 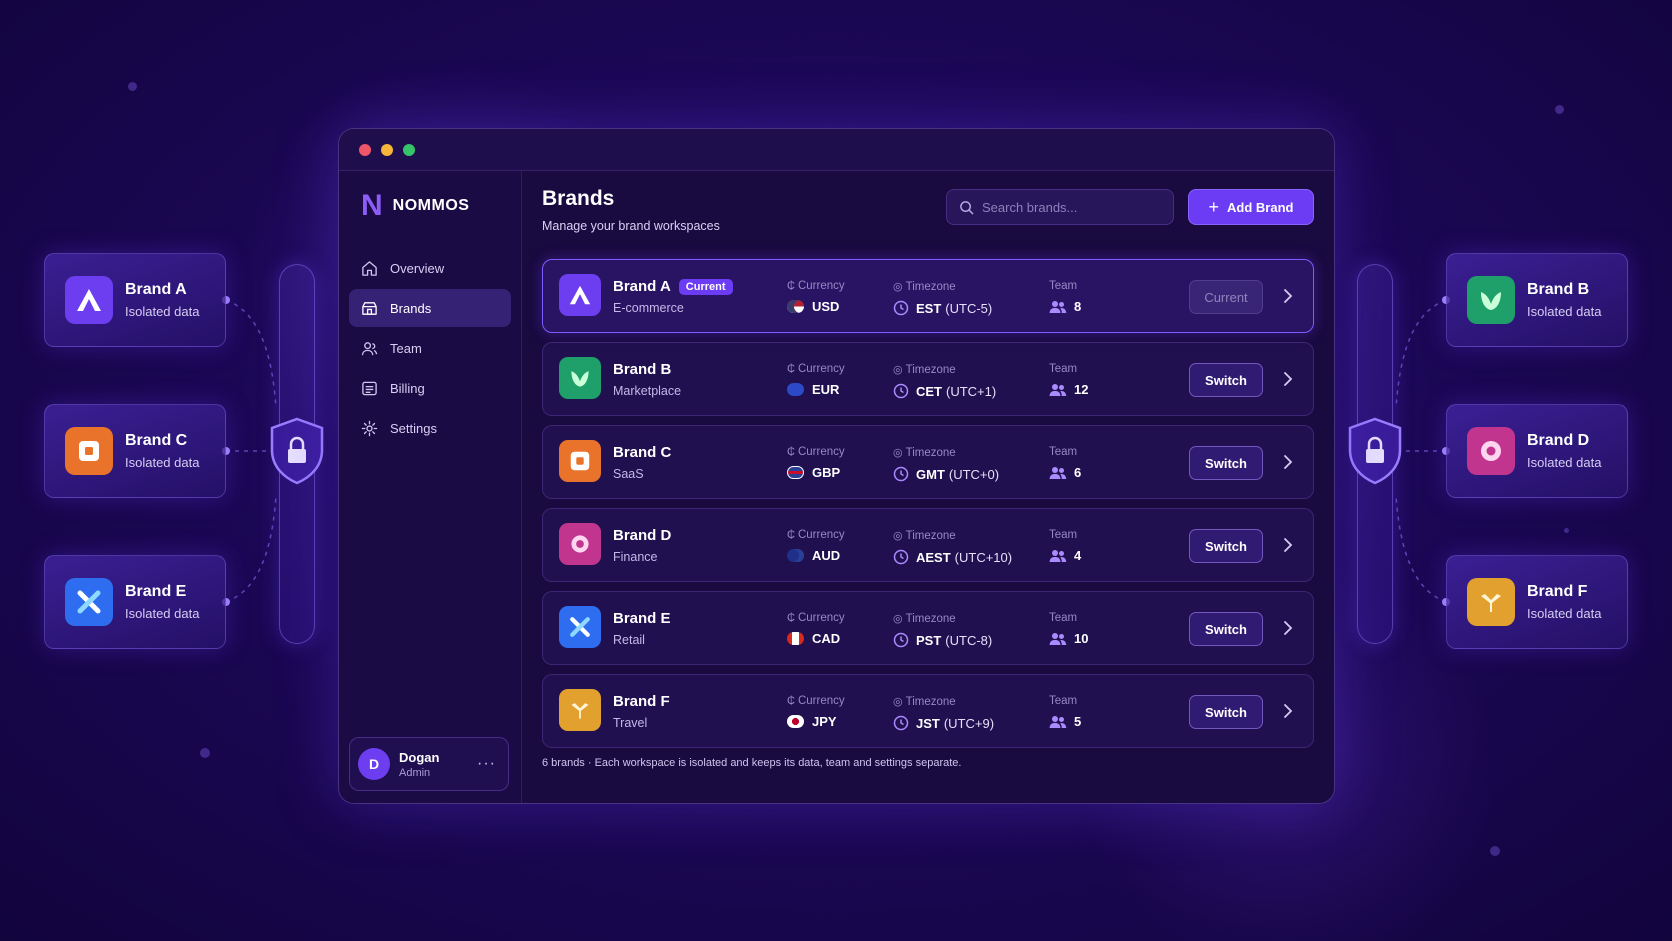 What do you see at coordinates (795, 306) in the screenshot?
I see `us-flag-icon` at bounding box center [795, 306].